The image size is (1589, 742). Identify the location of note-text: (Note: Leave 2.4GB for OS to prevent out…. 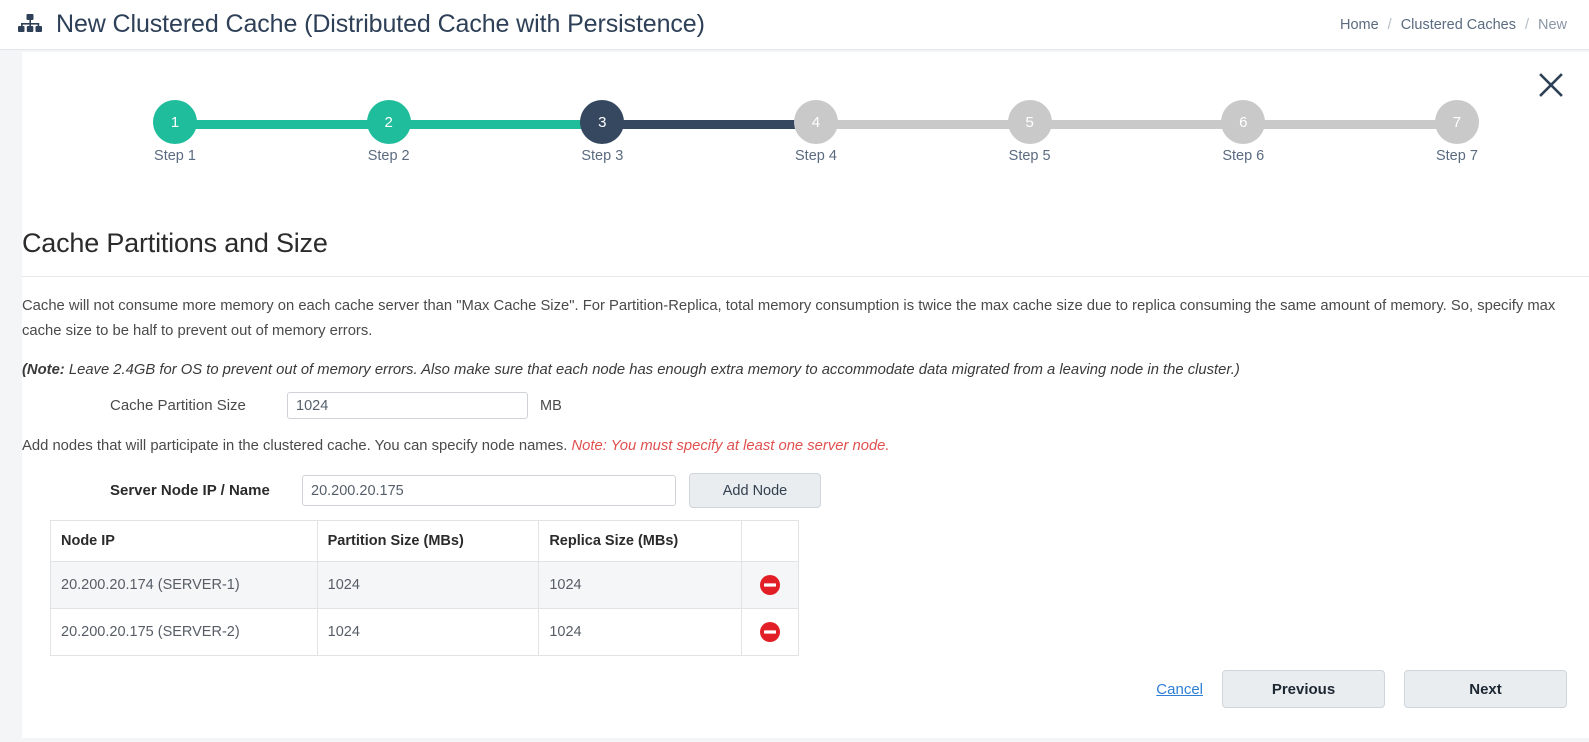
(631, 370).